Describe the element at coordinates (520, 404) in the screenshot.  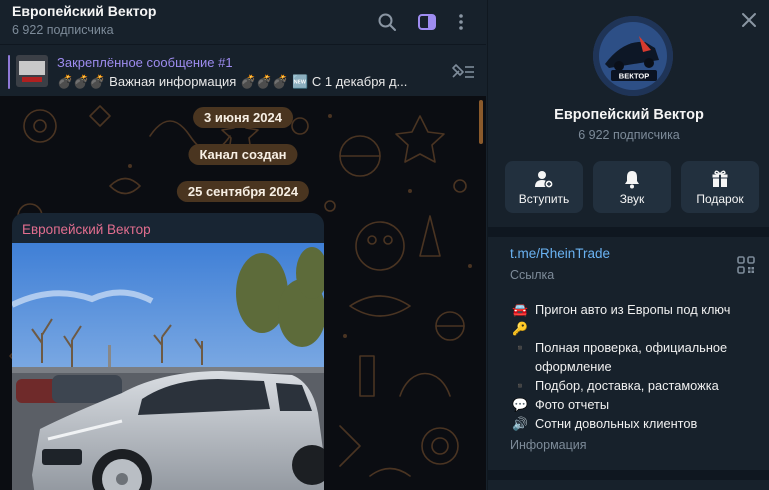
I see `speech-bubble-icon: 💬` at that location.